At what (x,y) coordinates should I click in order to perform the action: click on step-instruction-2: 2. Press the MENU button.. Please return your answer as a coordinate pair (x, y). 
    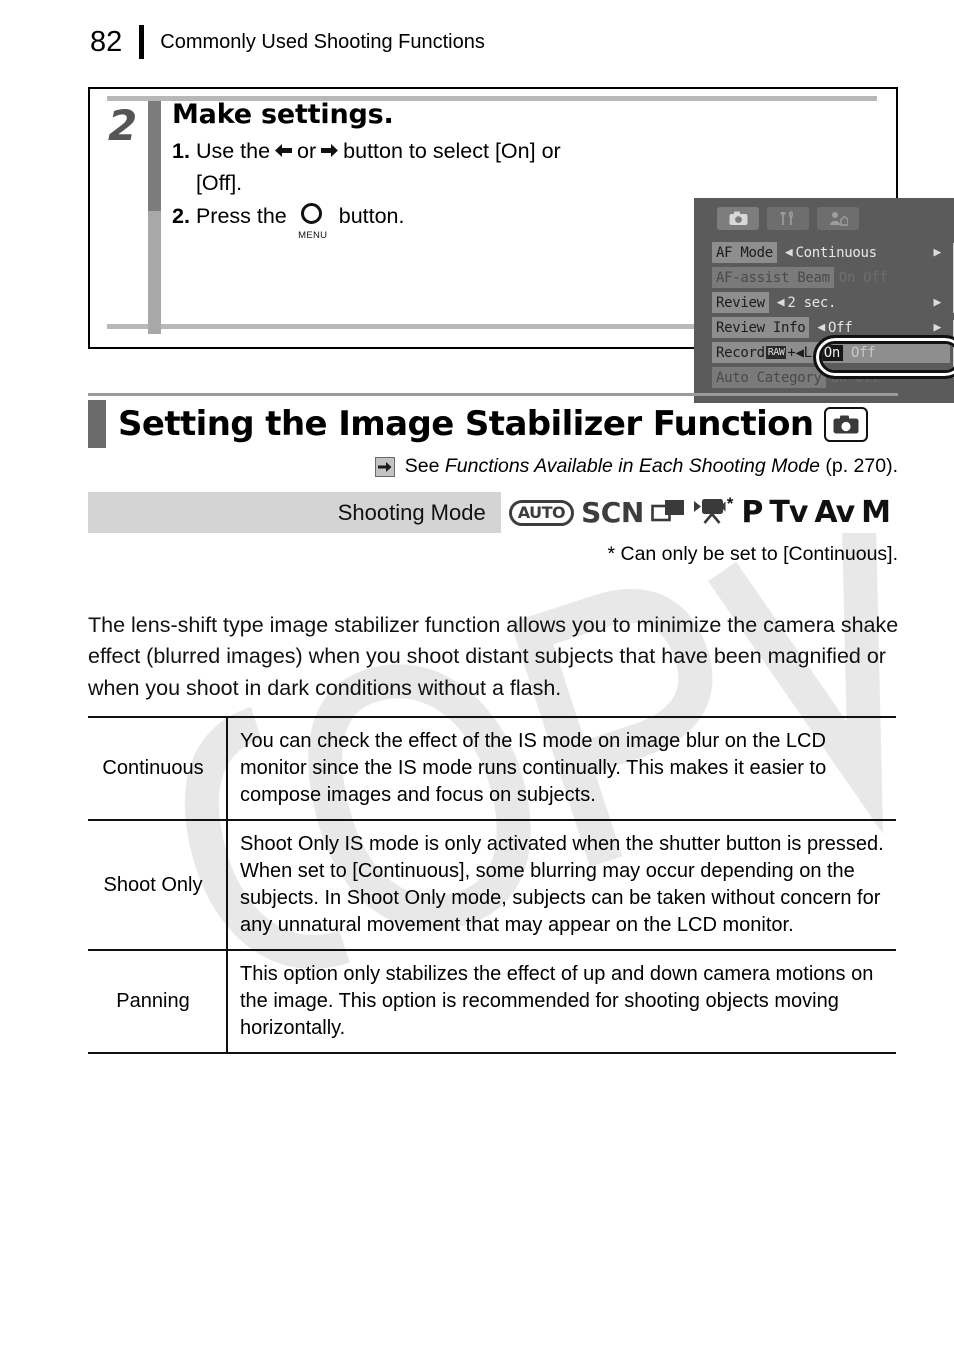
    Looking at the image, I should click on (382, 221).